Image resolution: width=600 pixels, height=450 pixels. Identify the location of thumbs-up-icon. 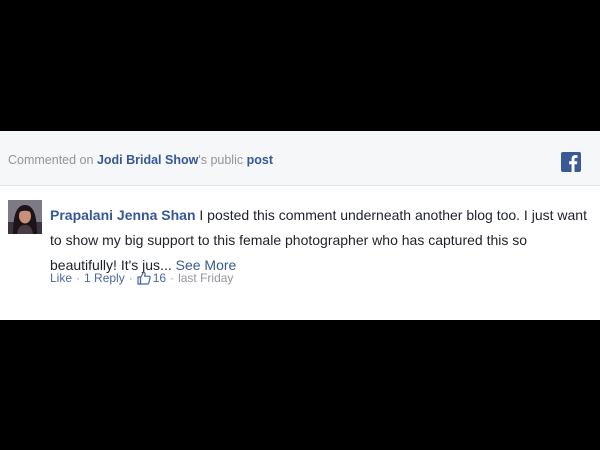
(144, 278).